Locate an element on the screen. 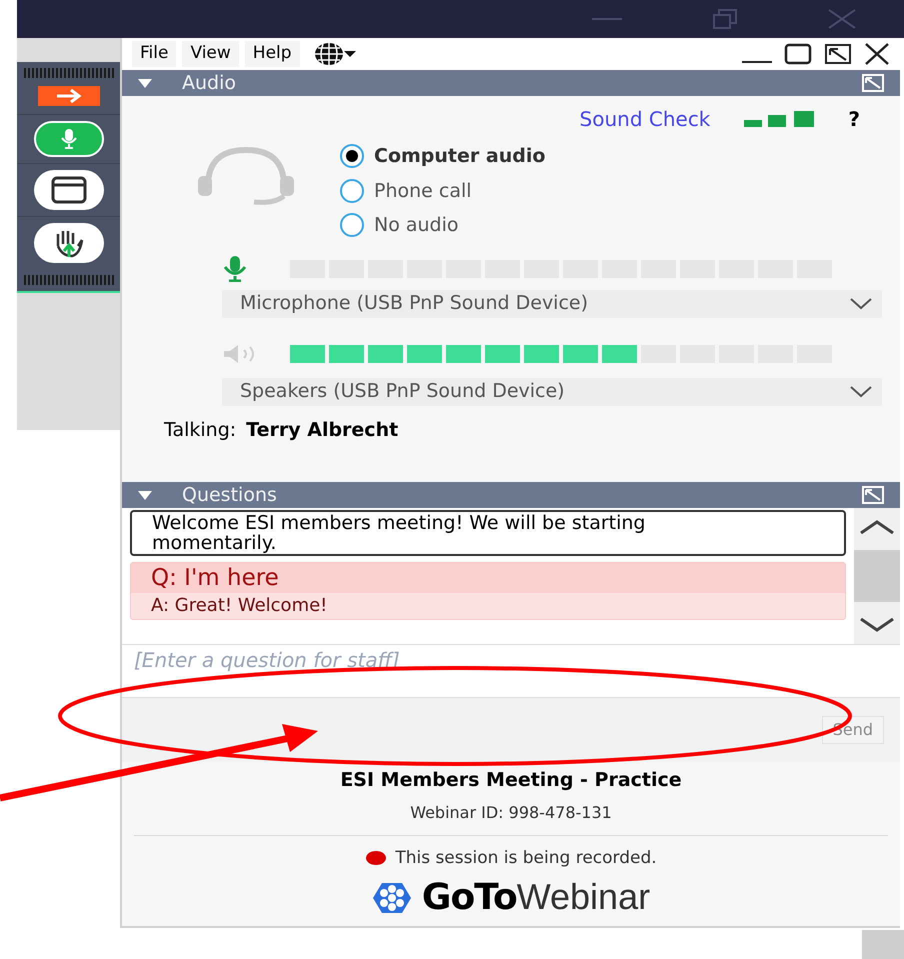 This screenshot has height=959, width=904. menu-item: View is located at coordinates (210, 54).